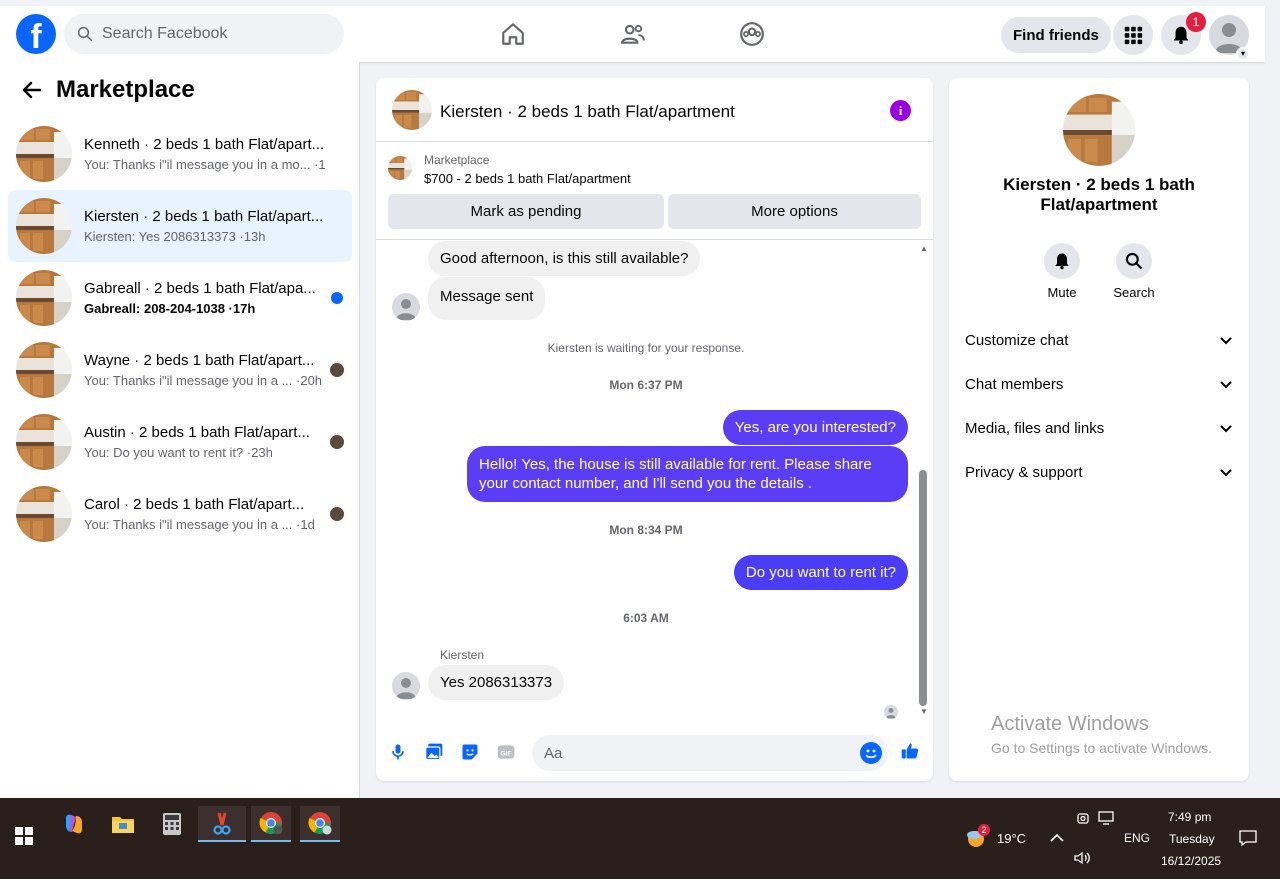  I want to click on more-options-button: More options, so click(794, 211).